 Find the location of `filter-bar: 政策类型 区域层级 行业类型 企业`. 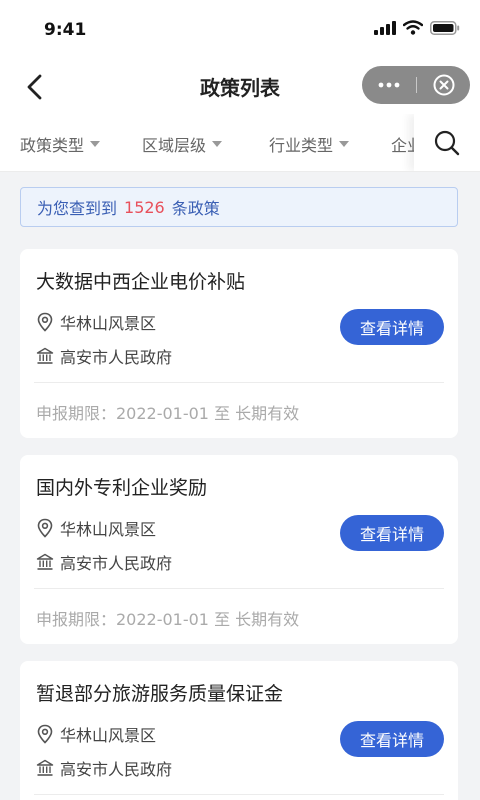

filter-bar: 政策类型 区域层级 行业类型 企业 is located at coordinates (240, 143).